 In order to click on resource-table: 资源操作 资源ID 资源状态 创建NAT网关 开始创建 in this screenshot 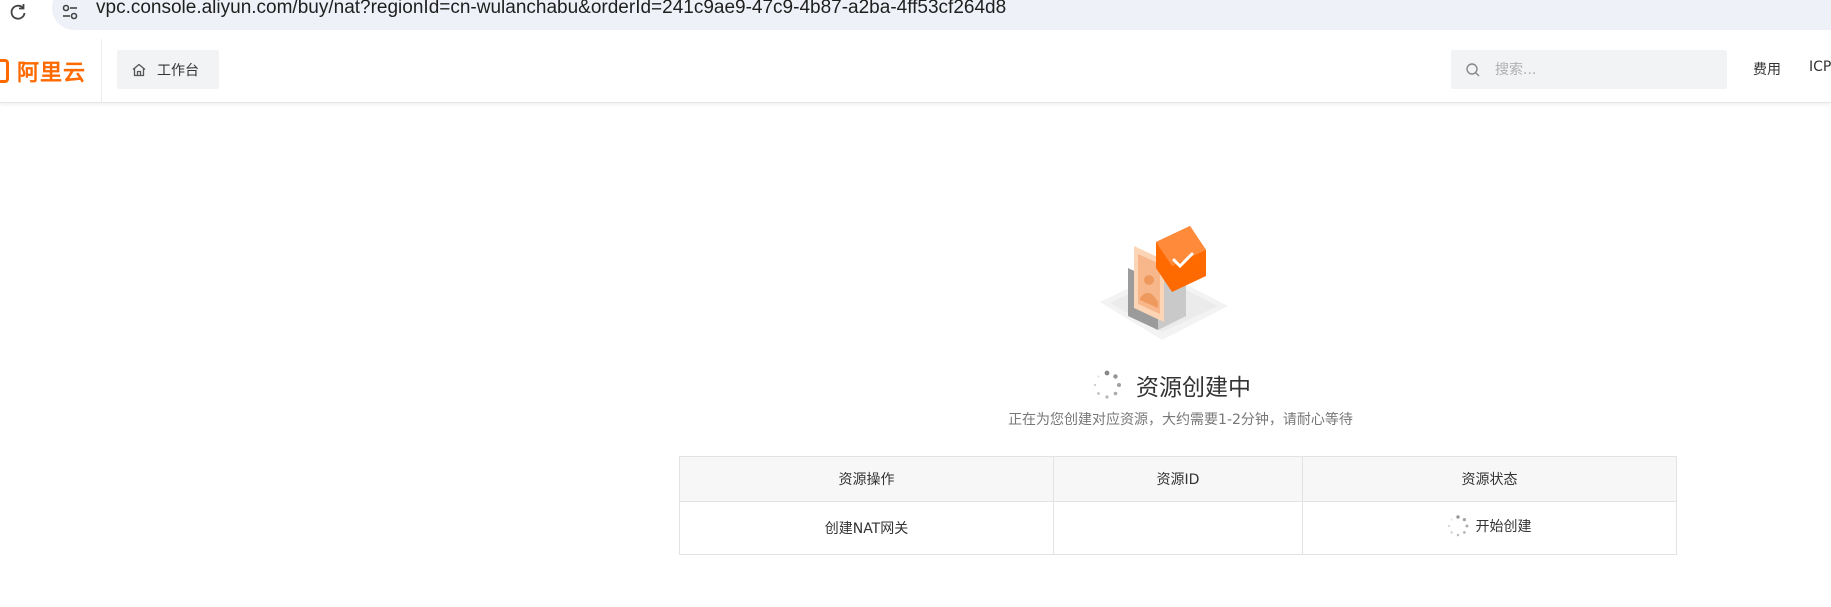, I will do `click(1178, 505)`.